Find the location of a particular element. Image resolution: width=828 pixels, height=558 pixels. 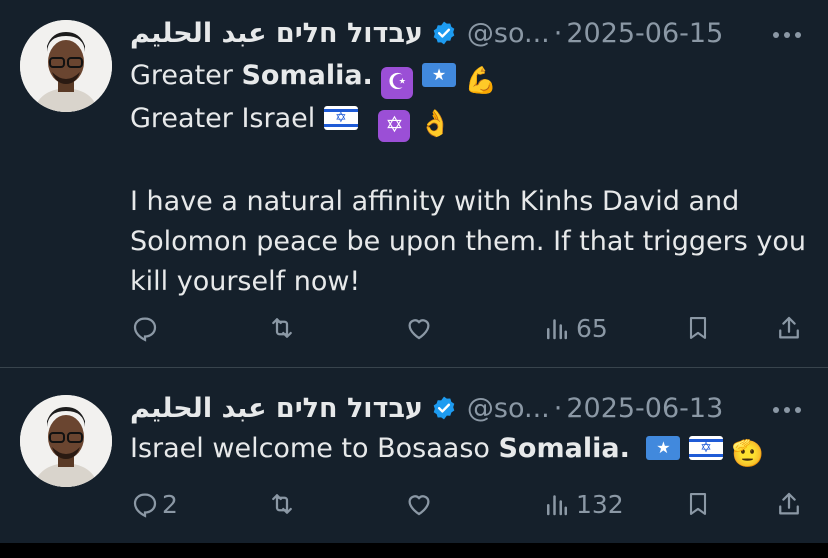

reply-count: 2 is located at coordinates (170, 504).